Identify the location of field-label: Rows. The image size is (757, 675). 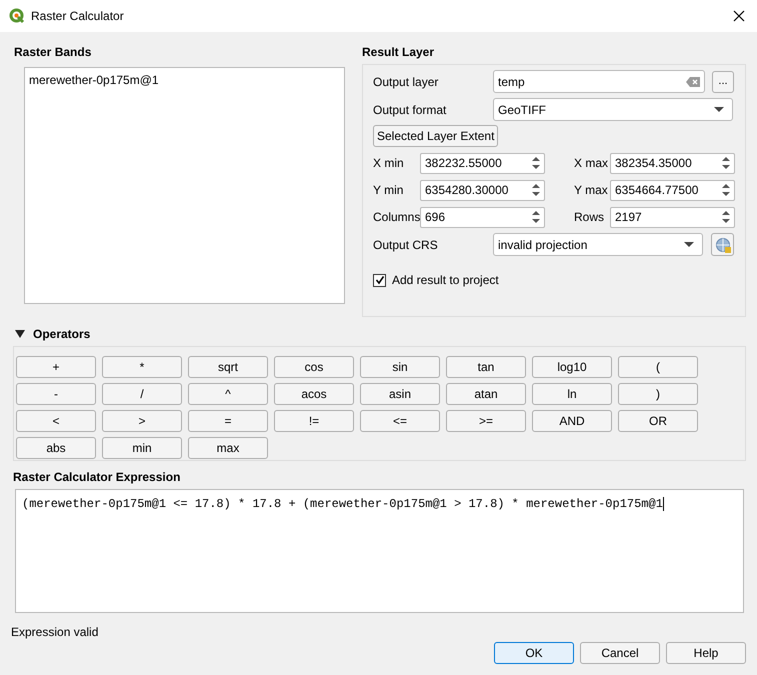
(590, 217).